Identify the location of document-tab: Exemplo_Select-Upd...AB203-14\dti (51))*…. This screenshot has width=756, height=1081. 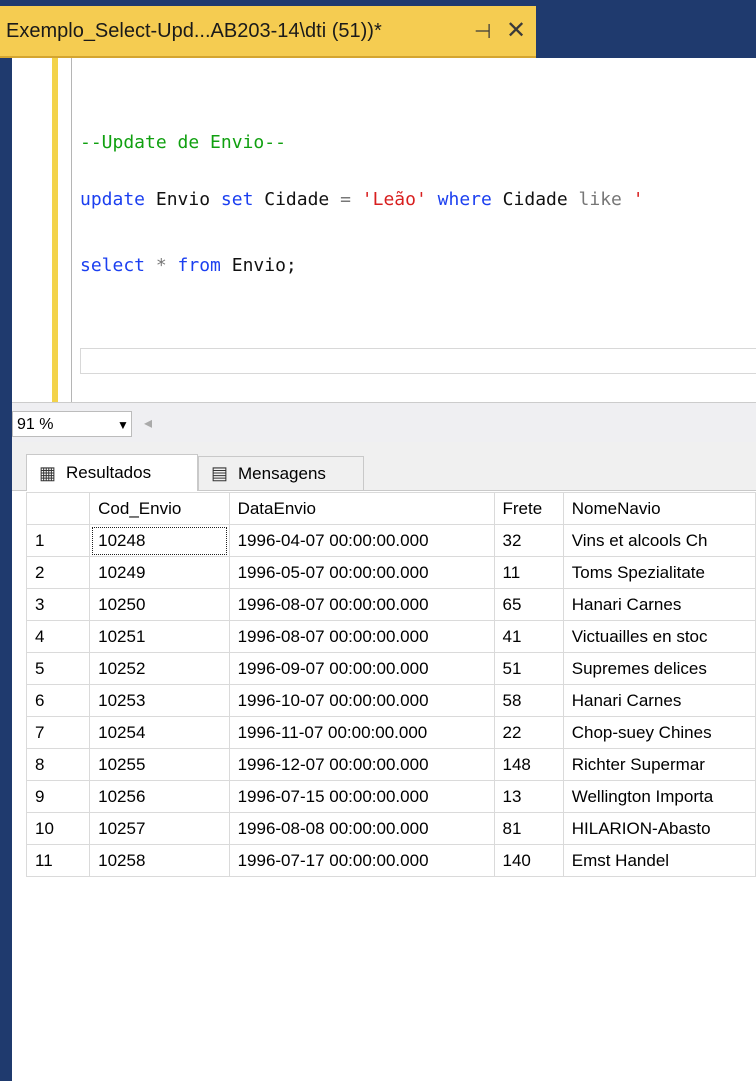
(268, 32).